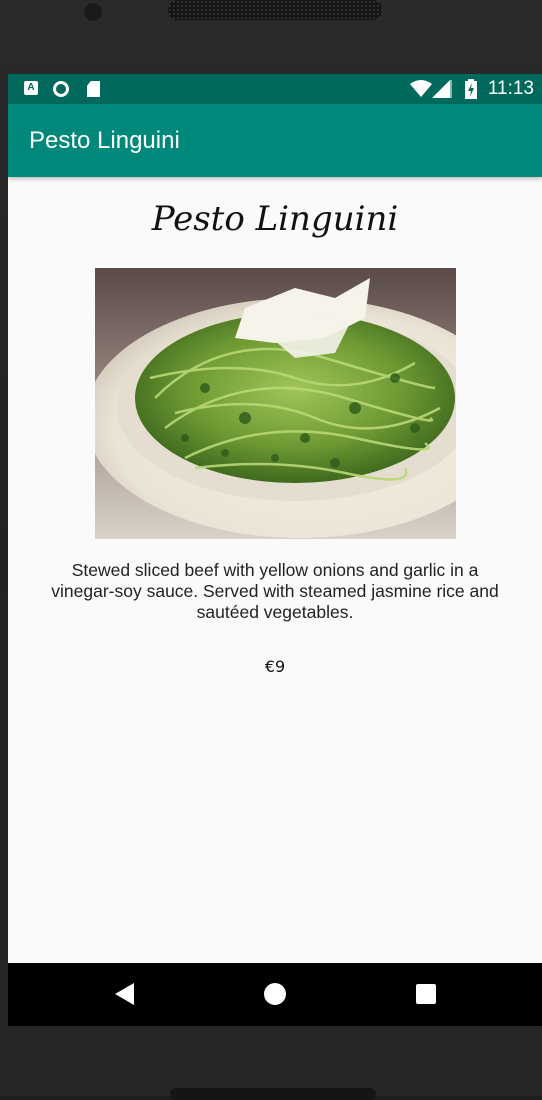 This screenshot has width=542, height=1100. I want to click on home-button, so click(275, 994).